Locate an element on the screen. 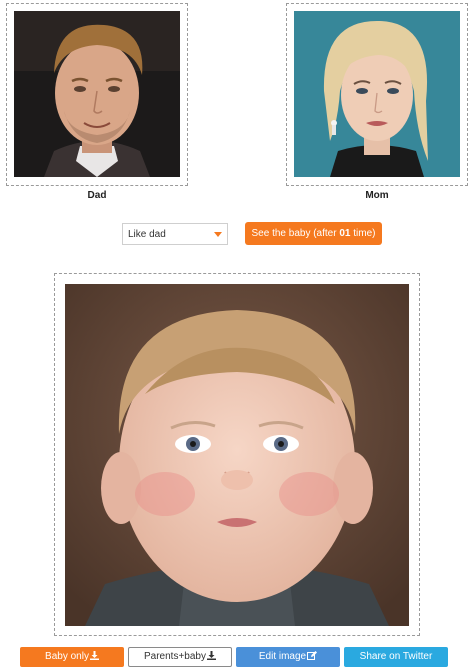 This screenshot has width=474, height=669. resemblance-select-value: Like dad is located at coordinates (147, 234).